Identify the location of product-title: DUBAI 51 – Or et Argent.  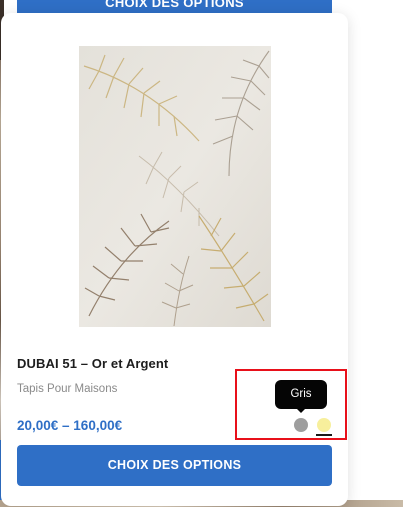
(92, 363).